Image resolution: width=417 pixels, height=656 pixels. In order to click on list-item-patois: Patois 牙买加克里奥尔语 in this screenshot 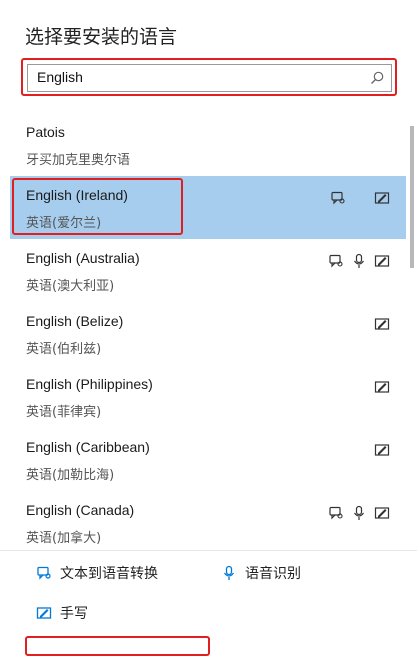, I will do `click(208, 144)`.